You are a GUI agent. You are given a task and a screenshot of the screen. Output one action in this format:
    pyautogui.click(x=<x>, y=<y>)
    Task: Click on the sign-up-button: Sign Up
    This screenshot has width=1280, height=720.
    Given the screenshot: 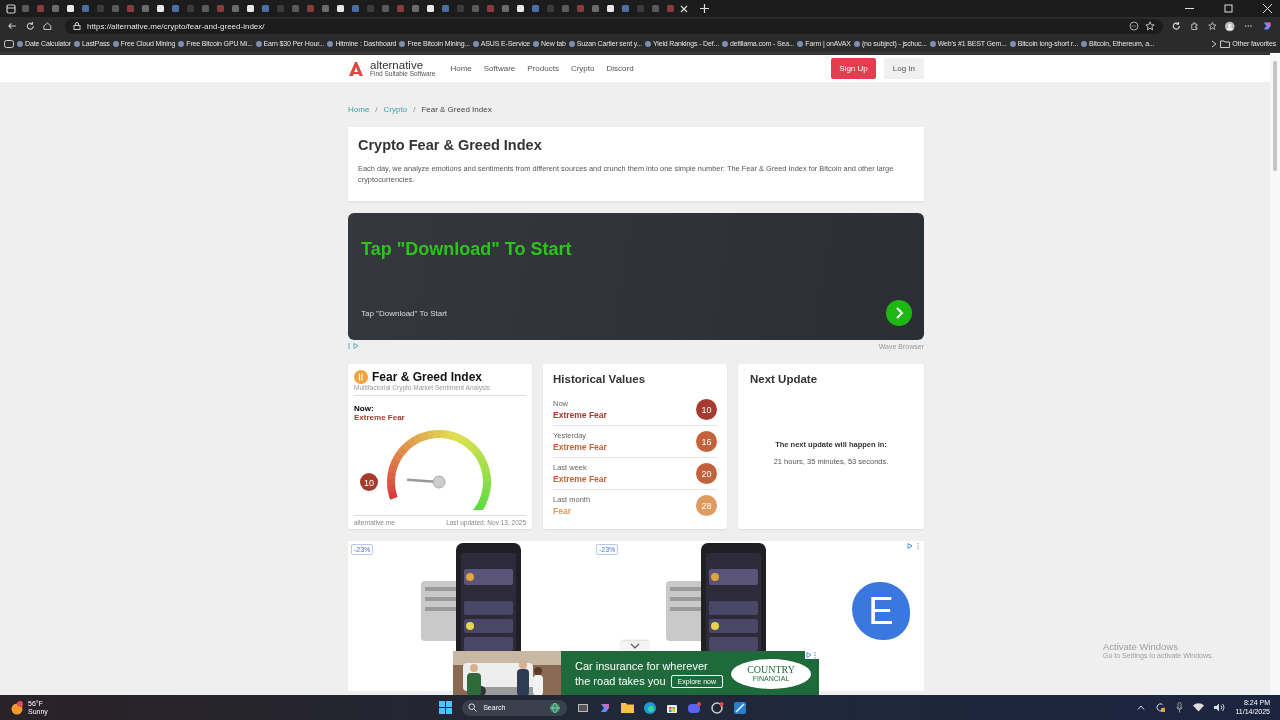 What is the action you would take?
    pyautogui.click(x=853, y=68)
    